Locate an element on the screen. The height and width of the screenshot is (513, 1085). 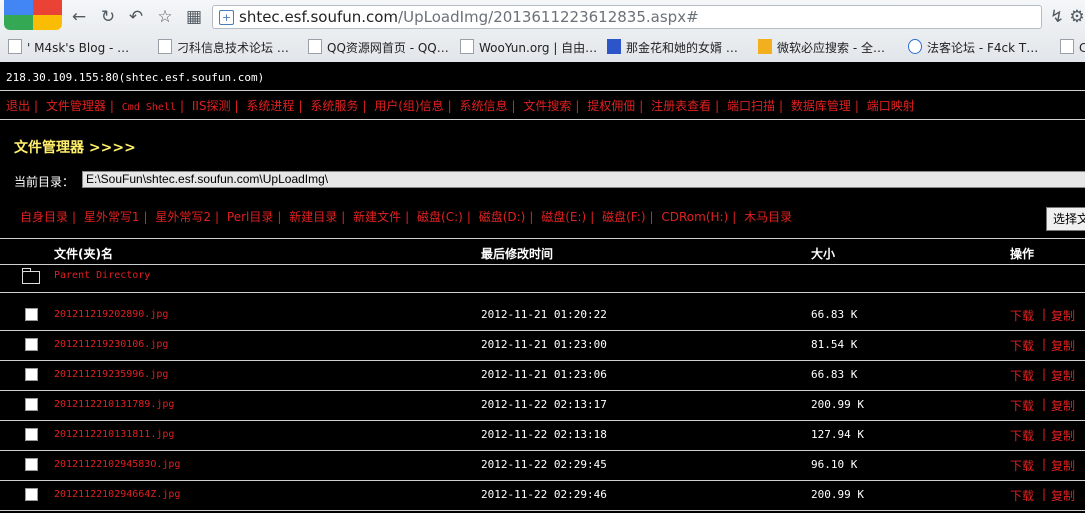
file-name: 2012112210131789.jpg is located at coordinates (114, 404).